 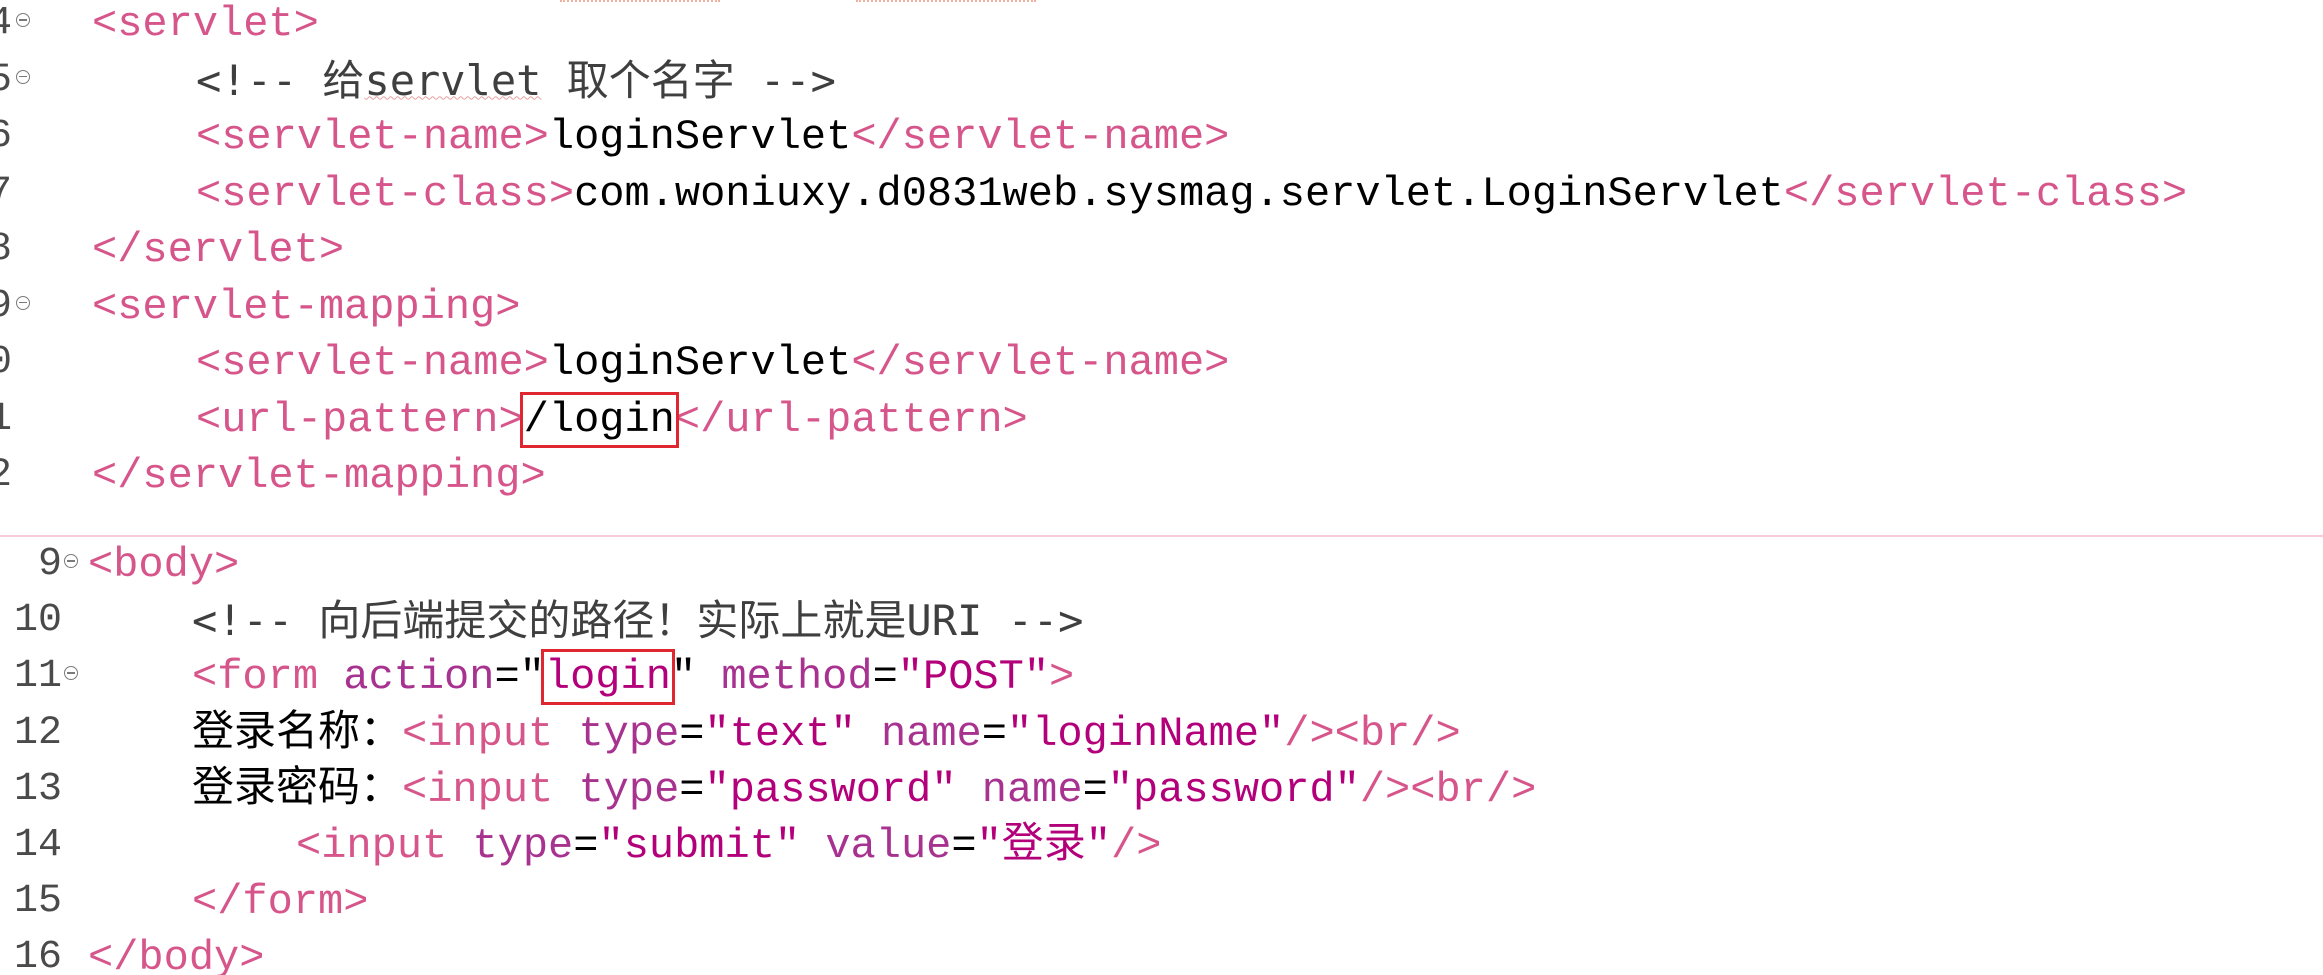 What do you see at coordinates (1136, 846) in the screenshot?
I see `code-token: />` at bounding box center [1136, 846].